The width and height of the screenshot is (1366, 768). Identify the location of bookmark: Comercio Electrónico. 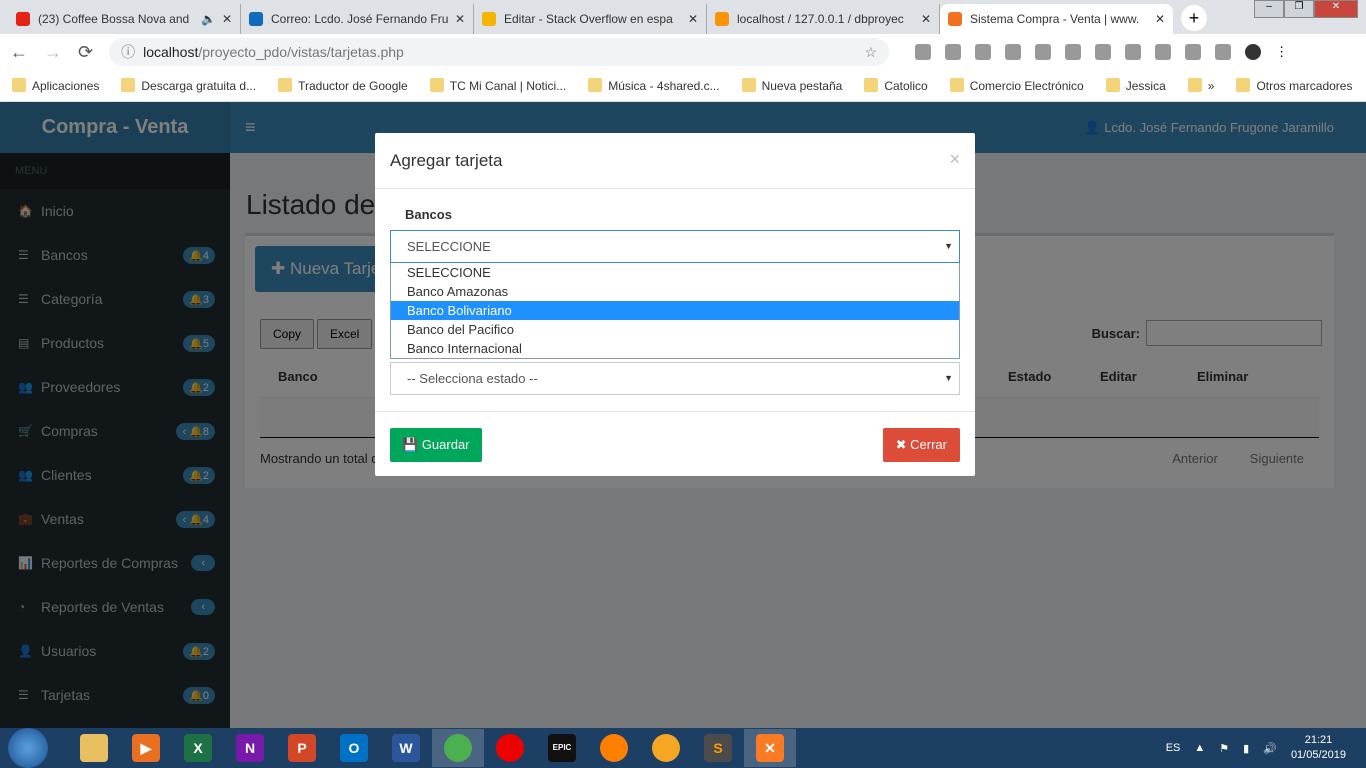
(1016, 85).